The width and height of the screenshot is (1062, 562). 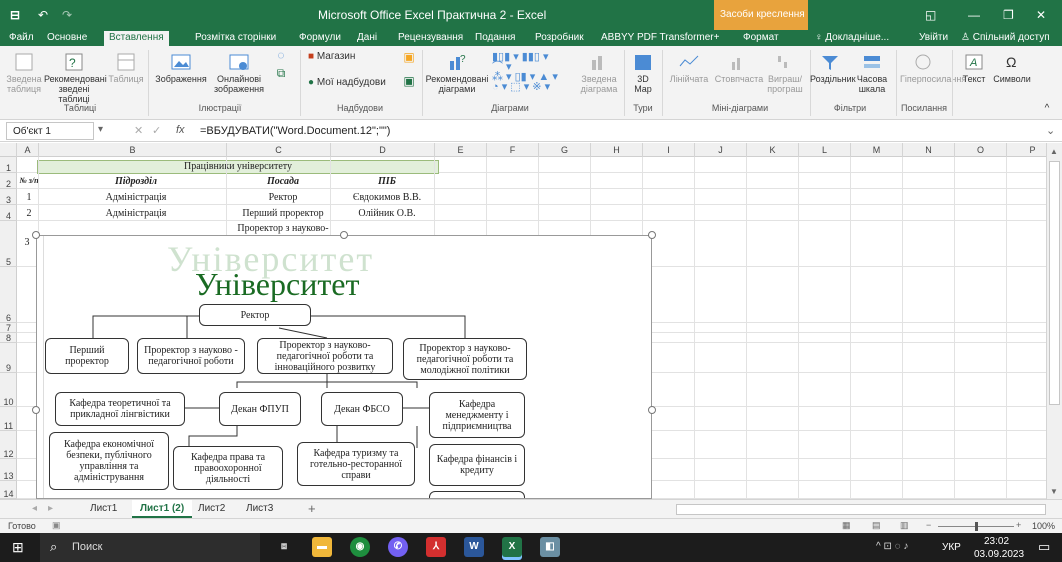 I want to click on 3d-map-button: 3D Map, so click(x=643, y=73).